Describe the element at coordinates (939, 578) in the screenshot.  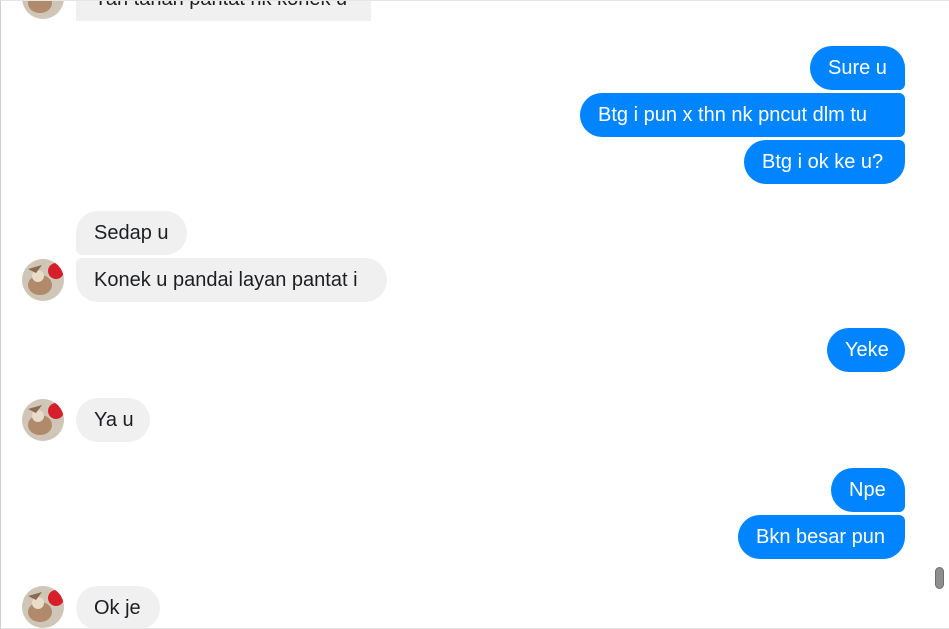
I see `scrollbar-thumb` at that location.